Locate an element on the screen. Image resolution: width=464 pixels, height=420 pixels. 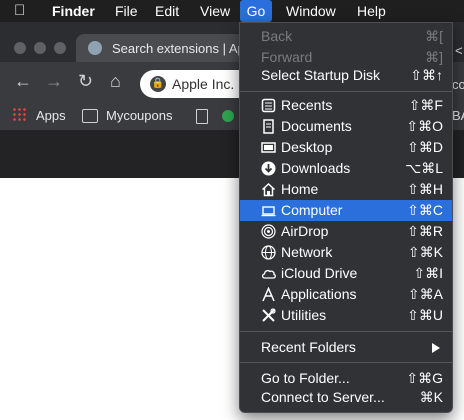
airdrop-icon is located at coordinates (268, 231).